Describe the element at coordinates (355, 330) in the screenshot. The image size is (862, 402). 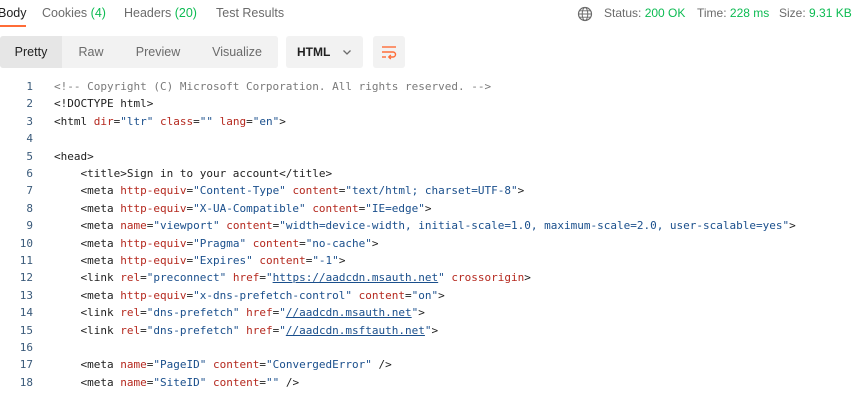
I see `code-link: //aadcdn.msftauth.net` at that location.